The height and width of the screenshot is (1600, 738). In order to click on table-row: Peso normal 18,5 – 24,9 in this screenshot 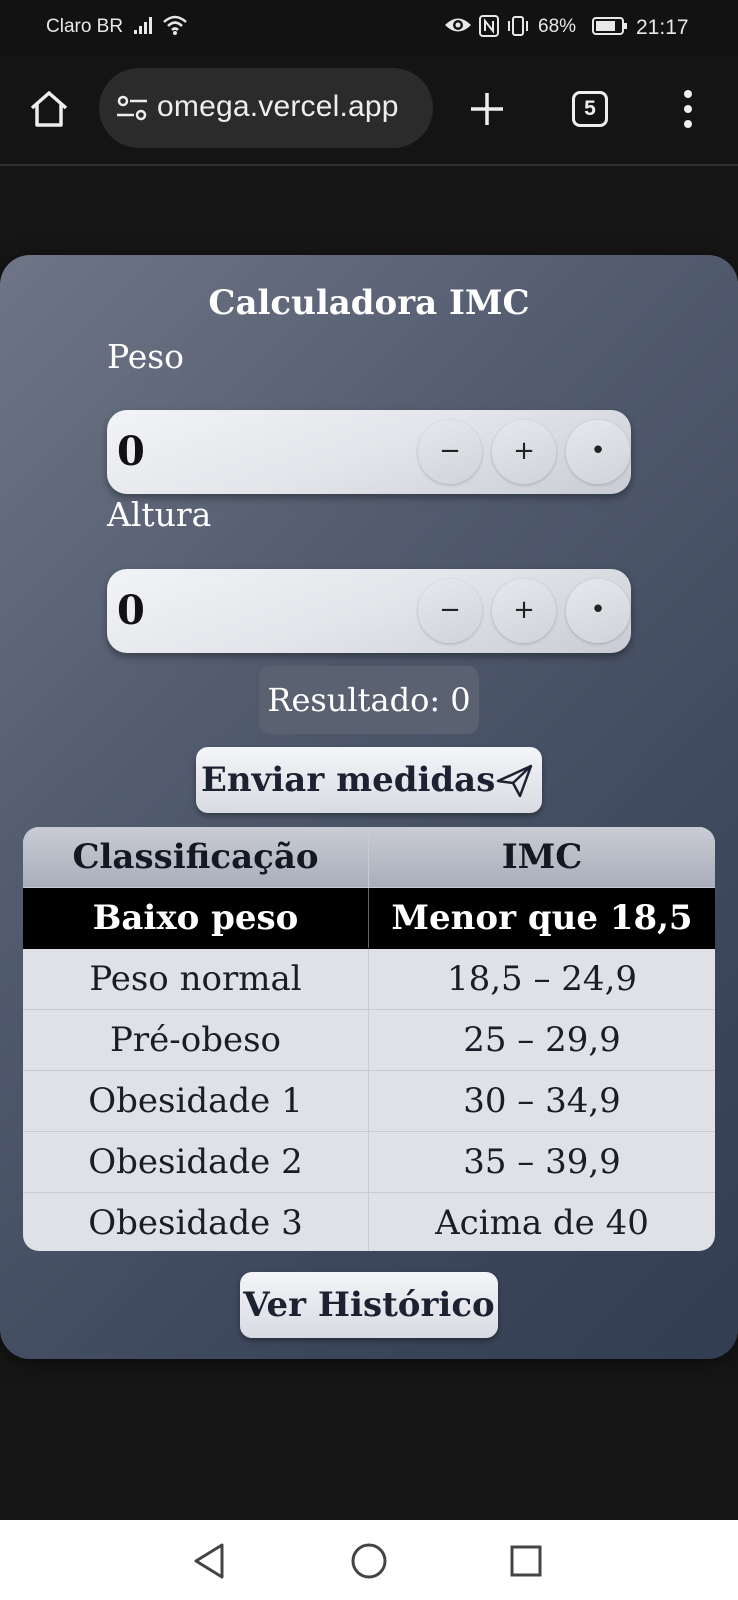, I will do `click(369, 979)`.